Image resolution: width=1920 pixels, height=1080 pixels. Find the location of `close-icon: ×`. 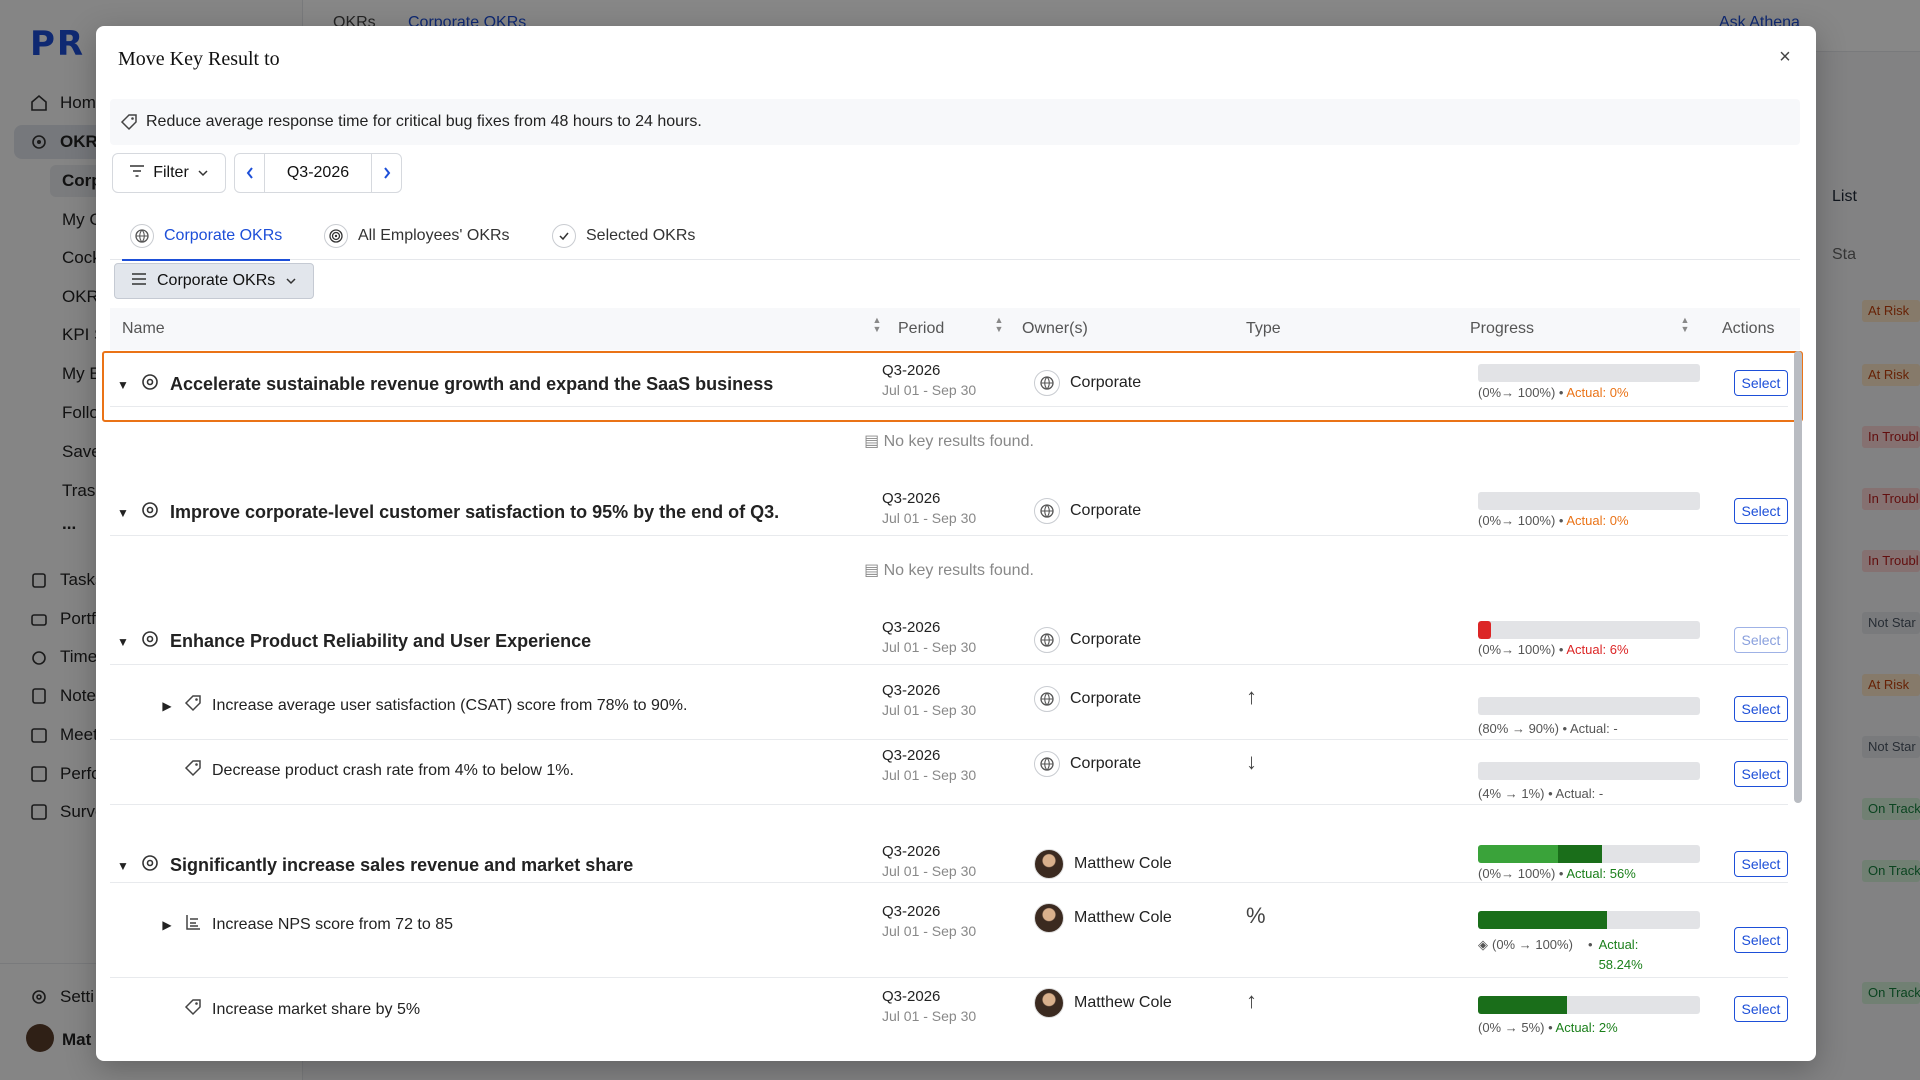

close-icon: × is located at coordinates (1785, 57).